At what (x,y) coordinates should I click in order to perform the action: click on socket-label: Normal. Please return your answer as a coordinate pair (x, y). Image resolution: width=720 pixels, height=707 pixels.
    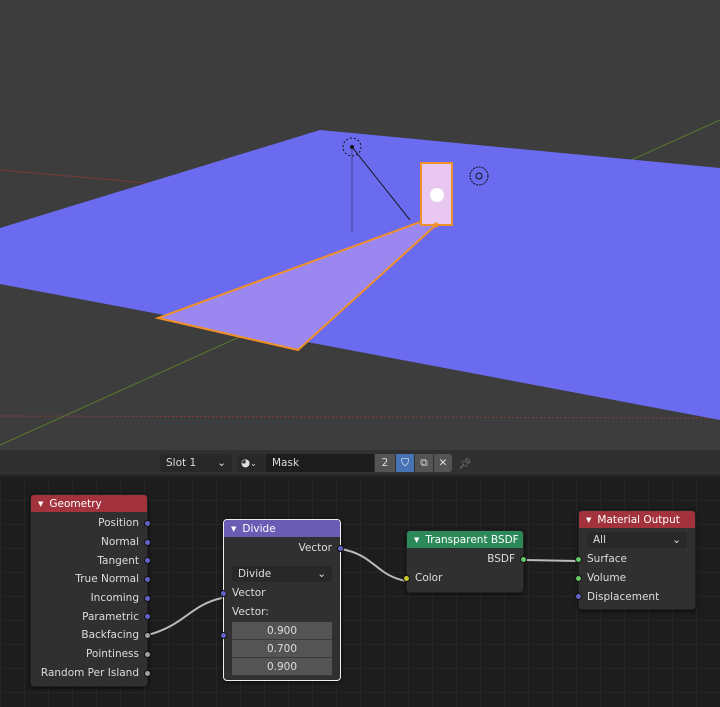
    Looking at the image, I should click on (120, 542).